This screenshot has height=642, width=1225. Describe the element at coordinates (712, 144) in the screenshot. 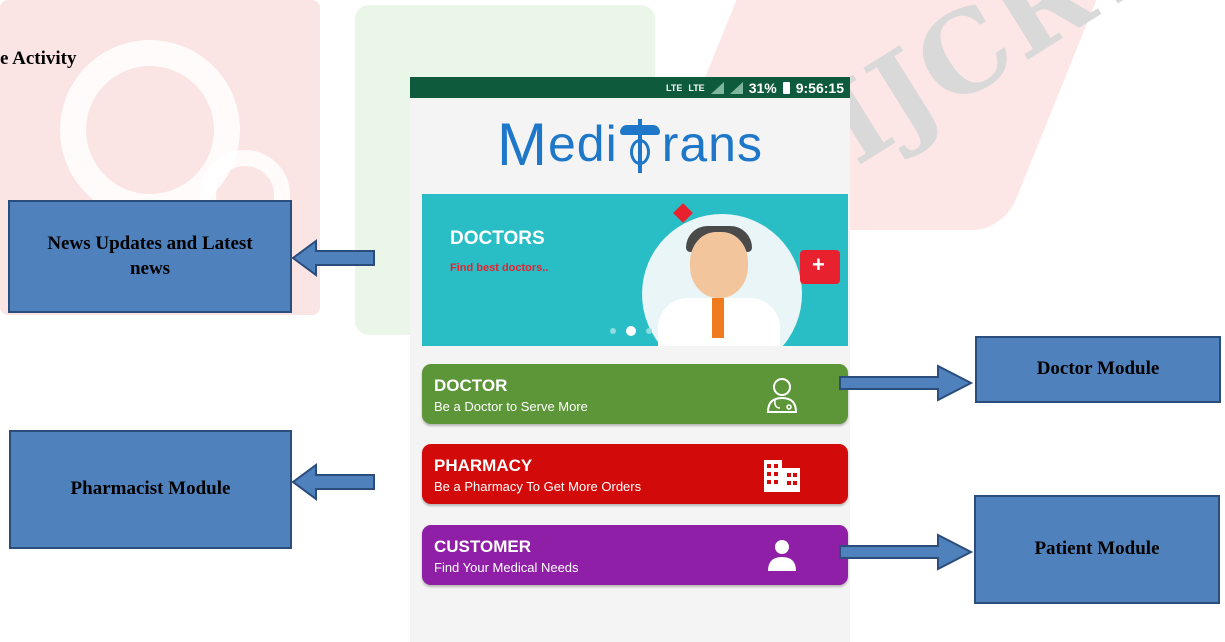

I see `logo-text: rans` at that location.